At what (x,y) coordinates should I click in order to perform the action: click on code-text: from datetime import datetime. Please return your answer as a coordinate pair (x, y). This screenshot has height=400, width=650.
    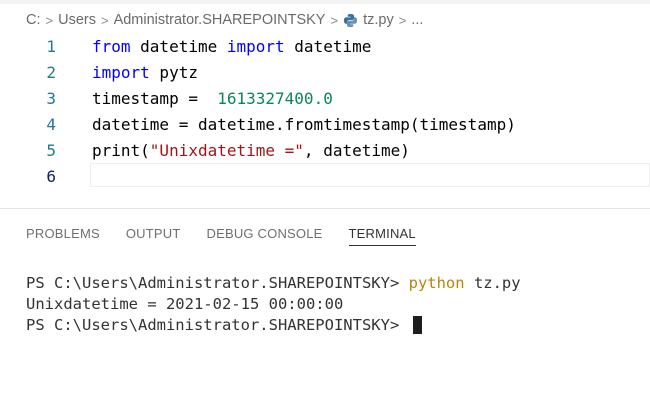
    Looking at the image, I should click on (231, 46).